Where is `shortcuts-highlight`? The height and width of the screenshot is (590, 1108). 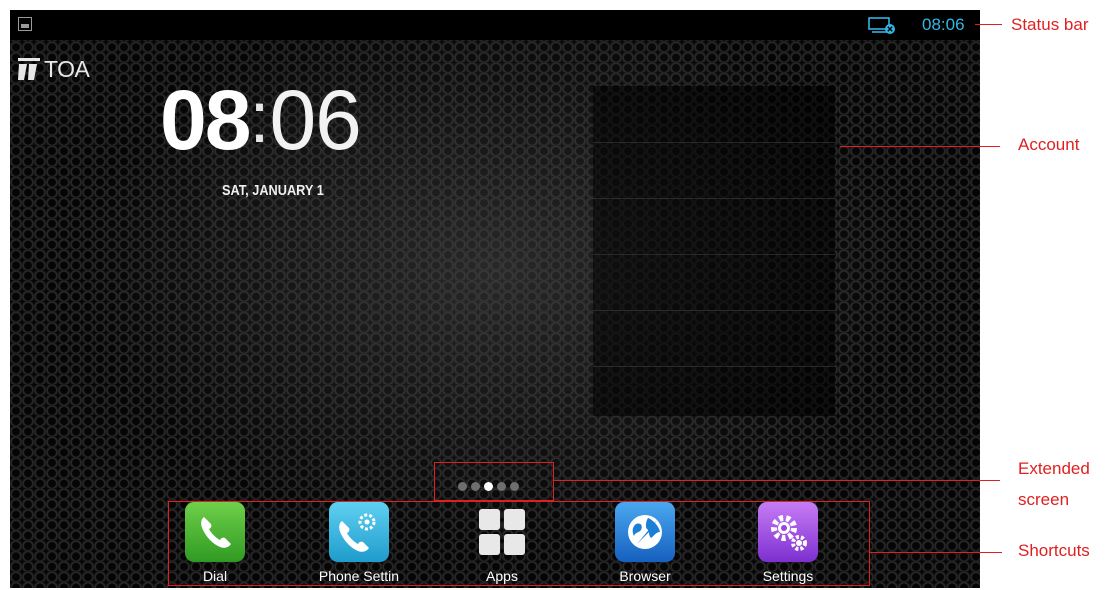 shortcuts-highlight is located at coordinates (519, 543).